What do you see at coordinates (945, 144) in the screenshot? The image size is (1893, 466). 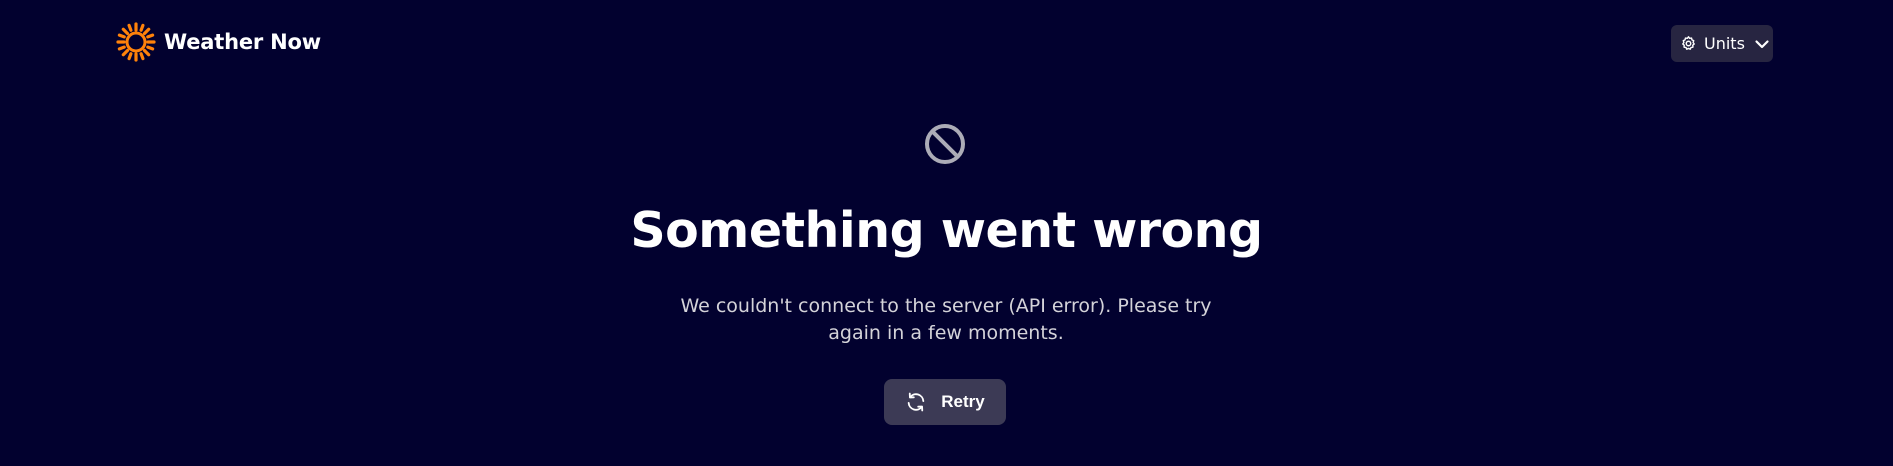 I see `no-entry-icon` at bounding box center [945, 144].